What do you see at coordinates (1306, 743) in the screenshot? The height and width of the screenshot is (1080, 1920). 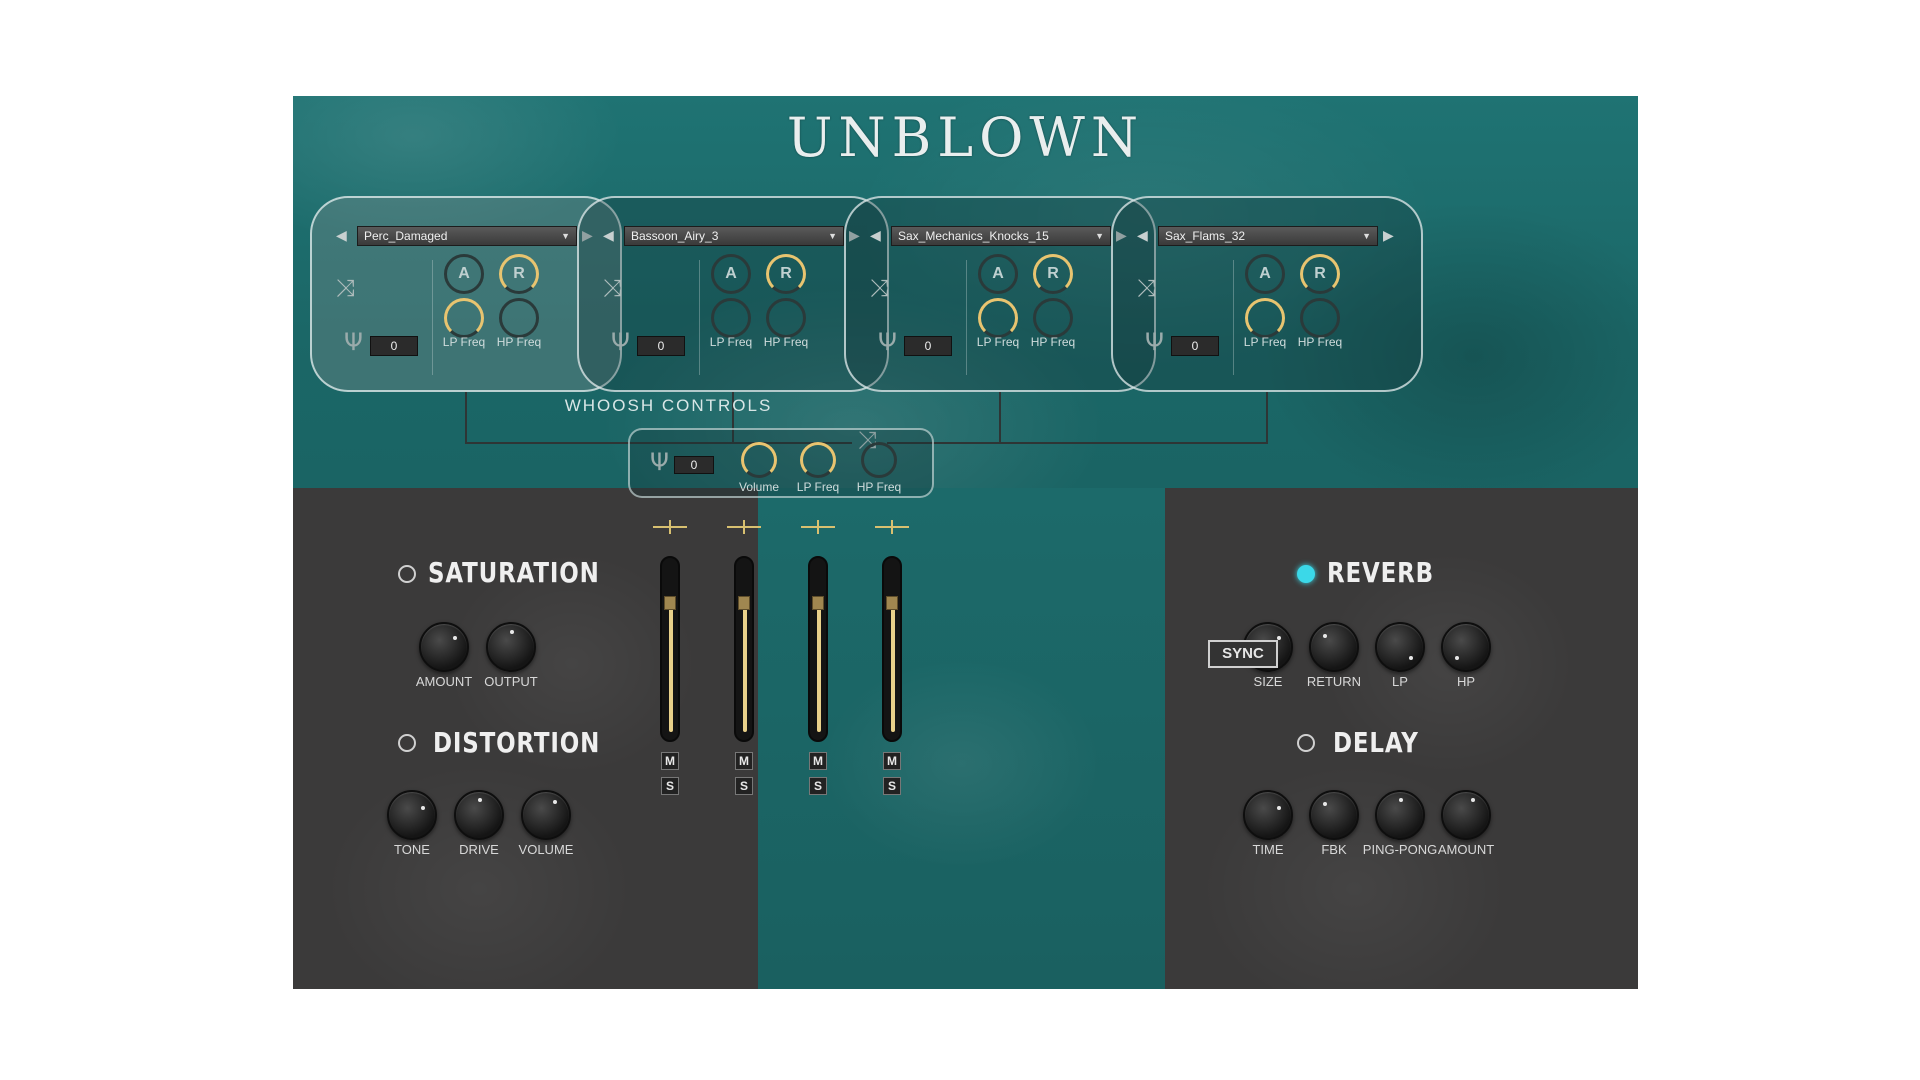 I see `delay-toggle` at bounding box center [1306, 743].